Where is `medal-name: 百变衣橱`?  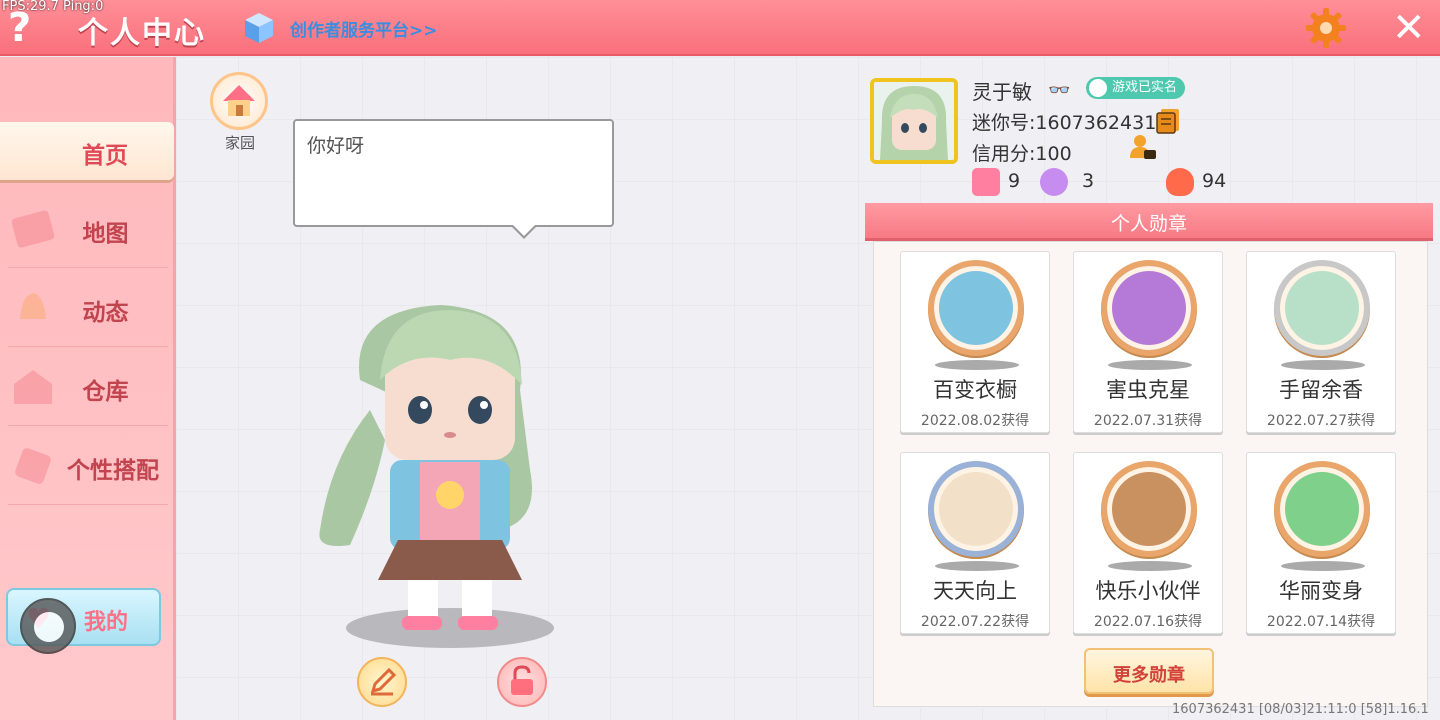
medal-name: 百变衣橱 is located at coordinates (975, 390).